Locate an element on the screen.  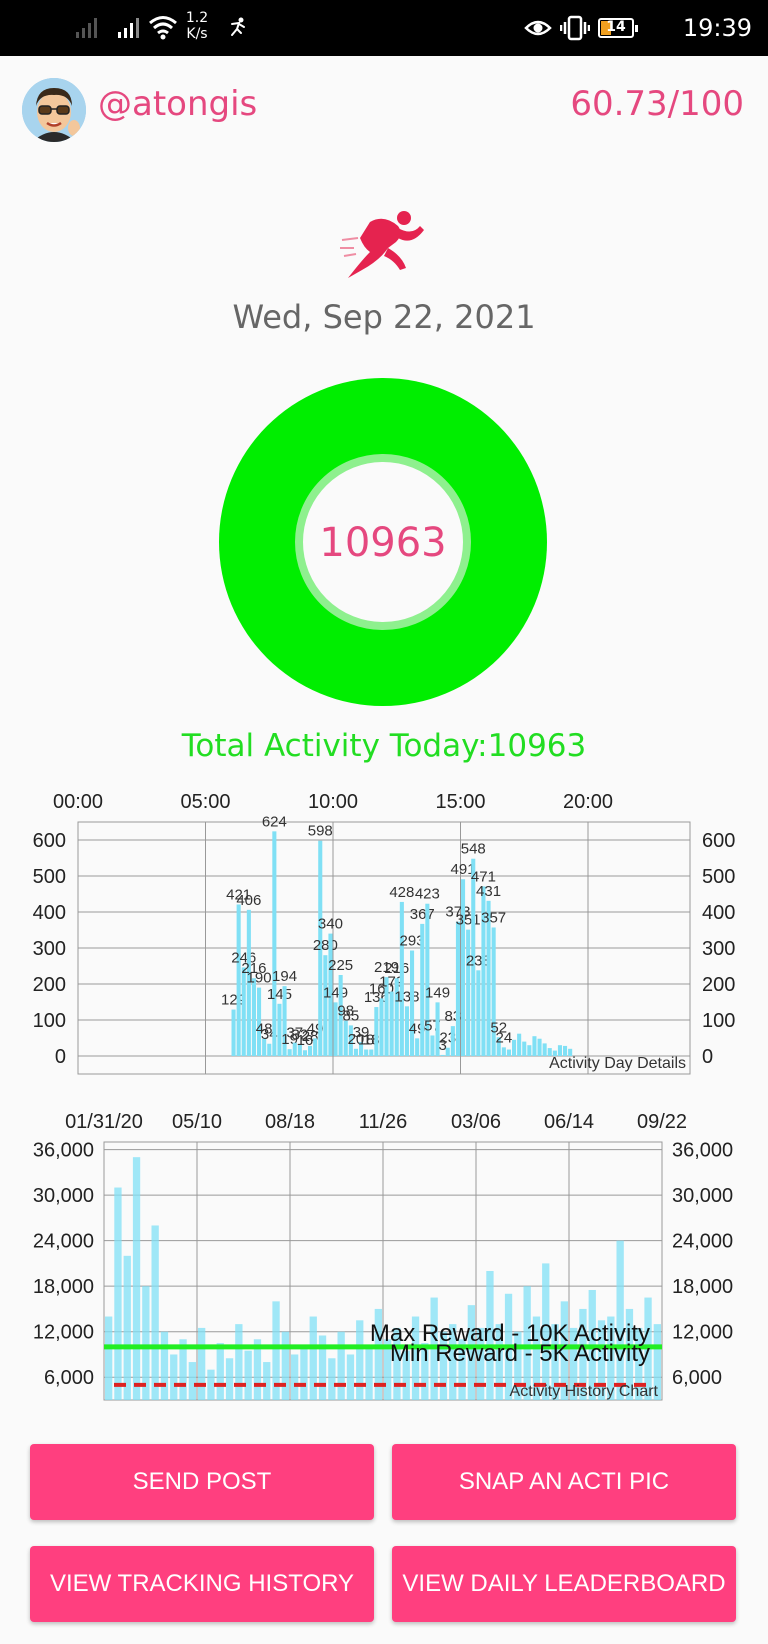
day-chart-y-tick-right: 300 is located at coordinates (718, 949).